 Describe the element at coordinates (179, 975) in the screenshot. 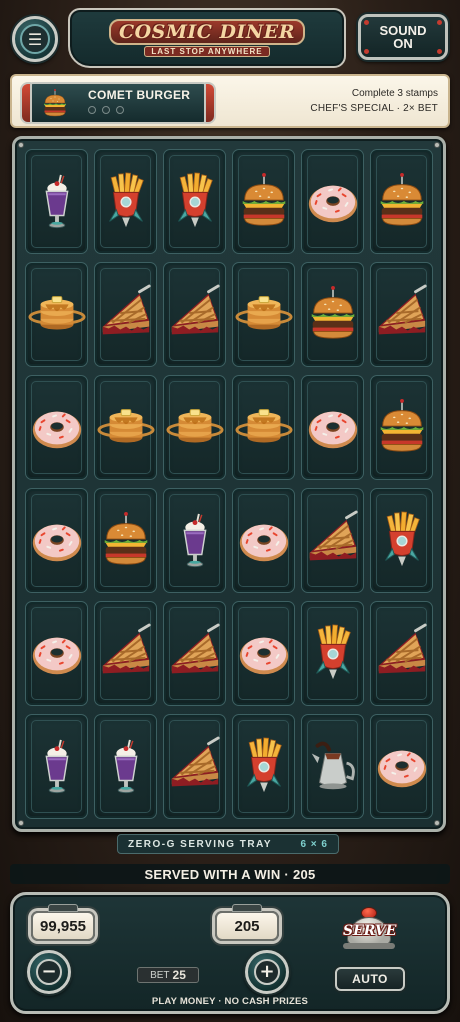

I see `bet-value: 25` at that location.